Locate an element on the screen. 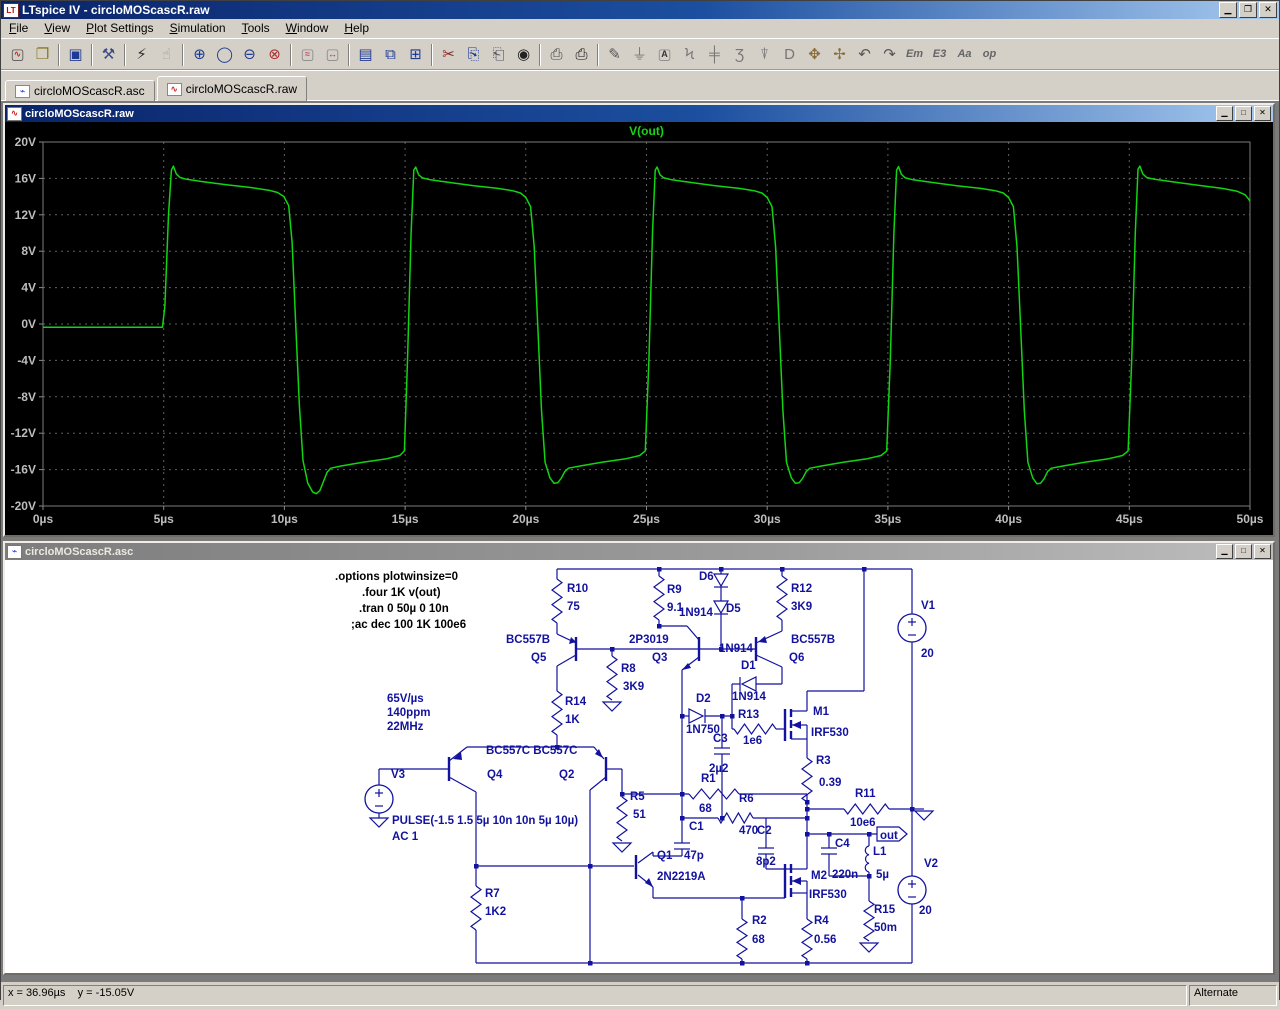 The width and height of the screenshot is (1280, 1009). component-label: 10e6 is located at coordinates (863, 823).